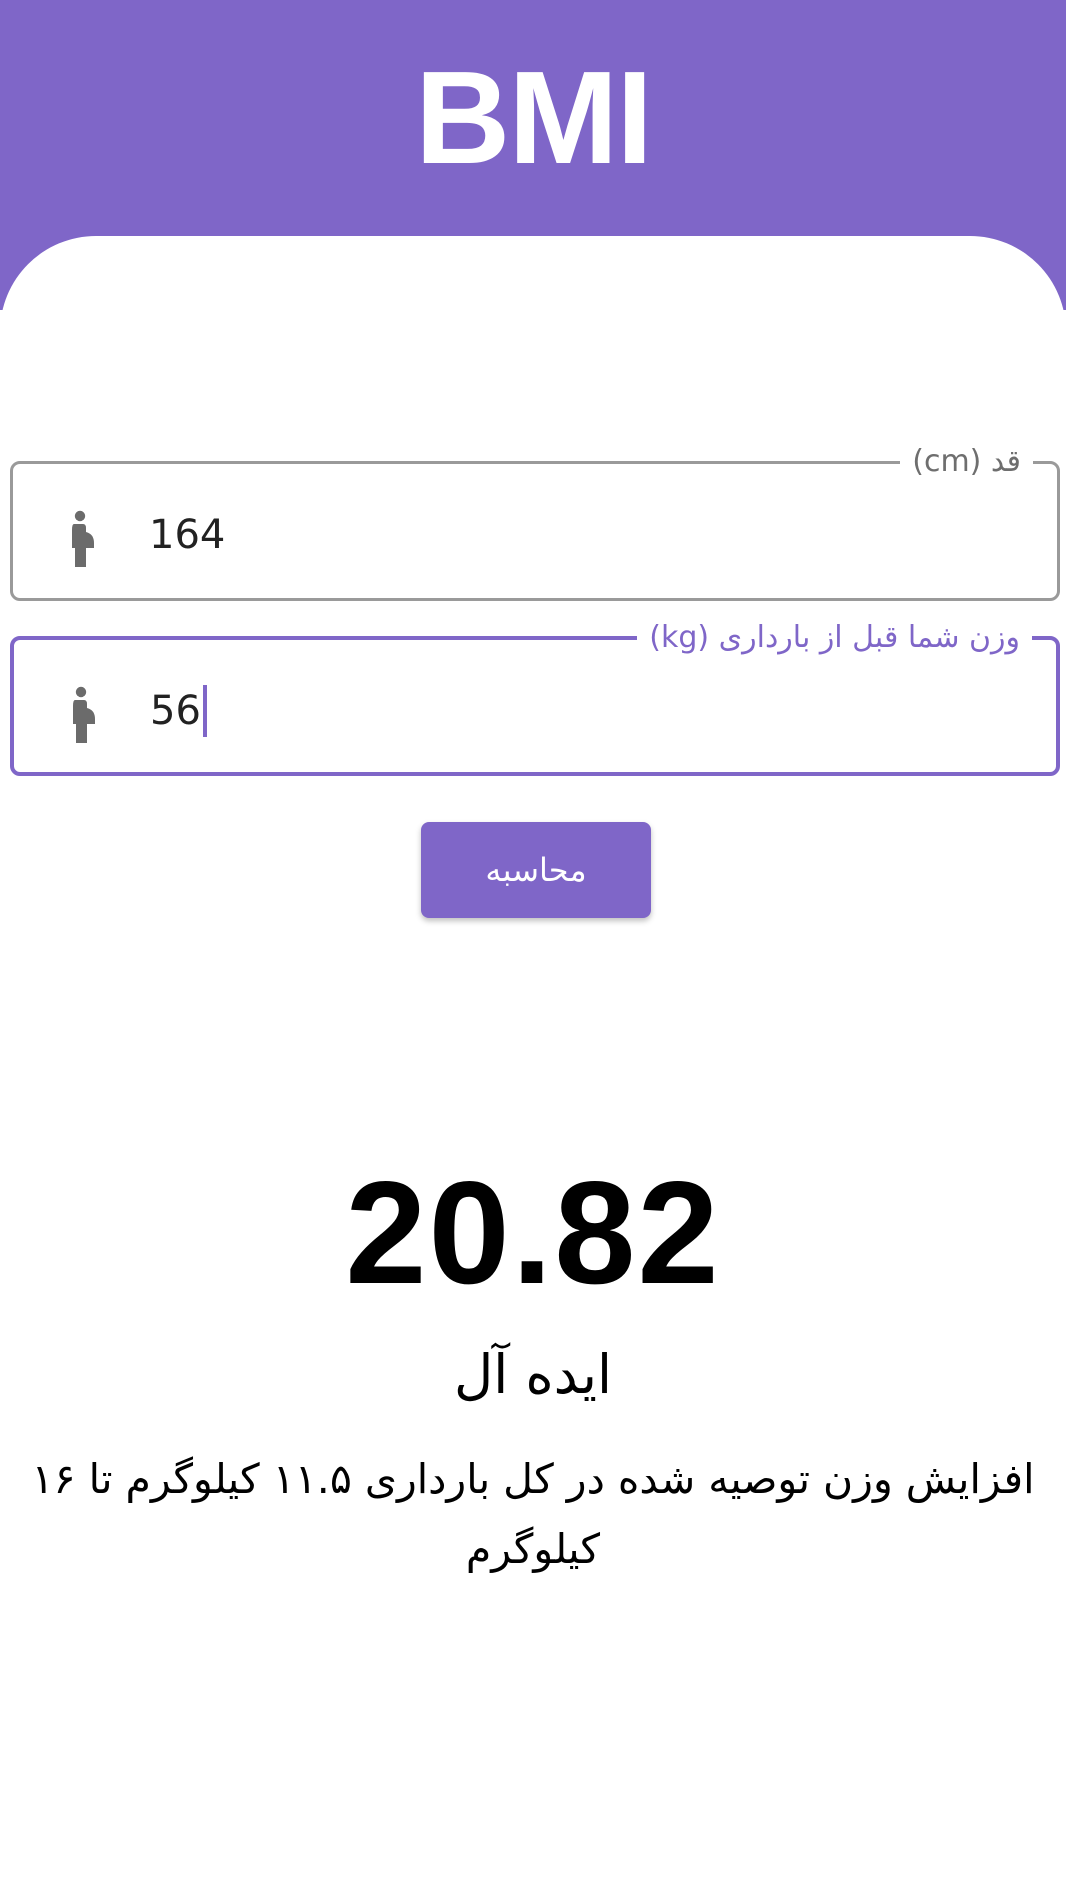 The width and height of the screenshot is (1066, 1897). I want to click on text-caret, so click(204, 711).